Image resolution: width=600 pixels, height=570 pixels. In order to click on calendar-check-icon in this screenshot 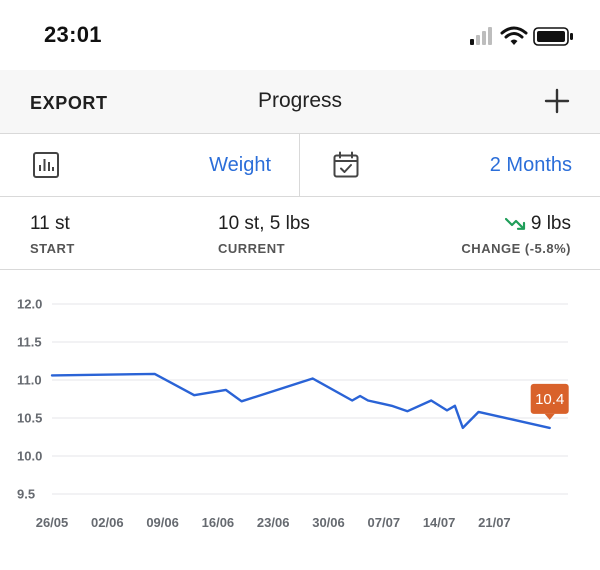, I will do `click(346, 165)`.